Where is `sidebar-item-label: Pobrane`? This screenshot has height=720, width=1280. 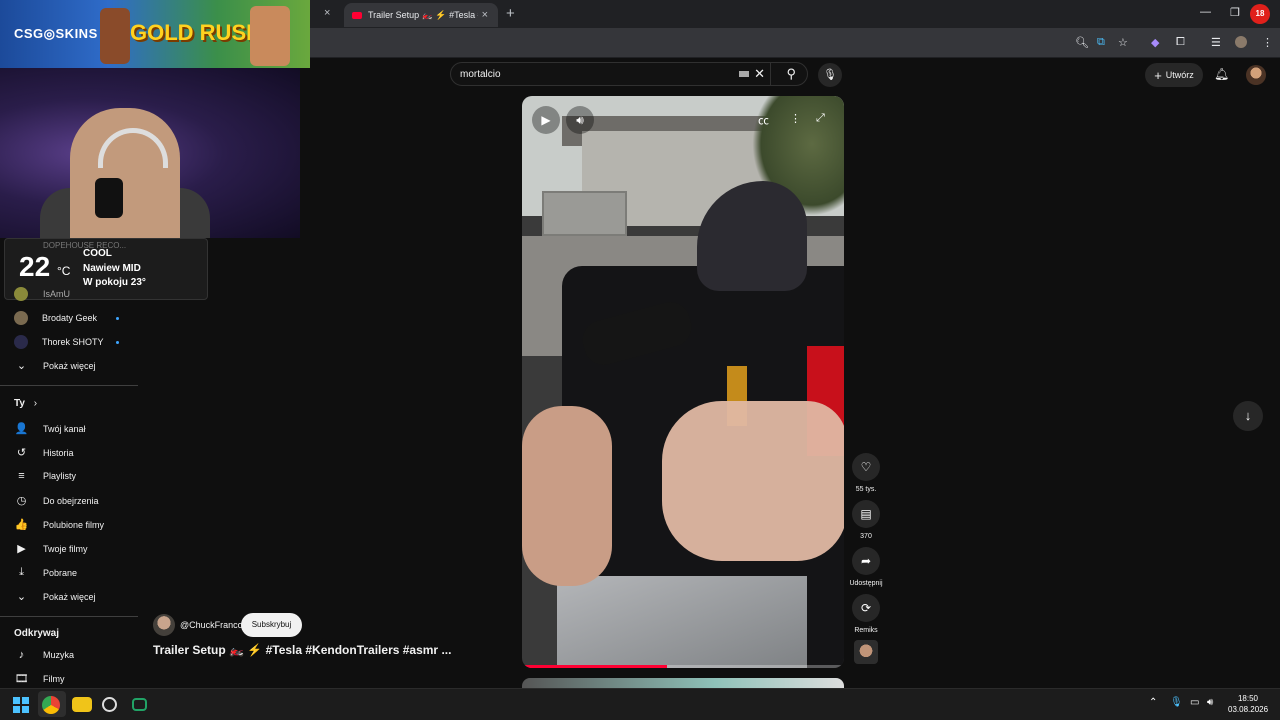
sidebar-item-label: Pobrane is located at coordinates (60, 572).